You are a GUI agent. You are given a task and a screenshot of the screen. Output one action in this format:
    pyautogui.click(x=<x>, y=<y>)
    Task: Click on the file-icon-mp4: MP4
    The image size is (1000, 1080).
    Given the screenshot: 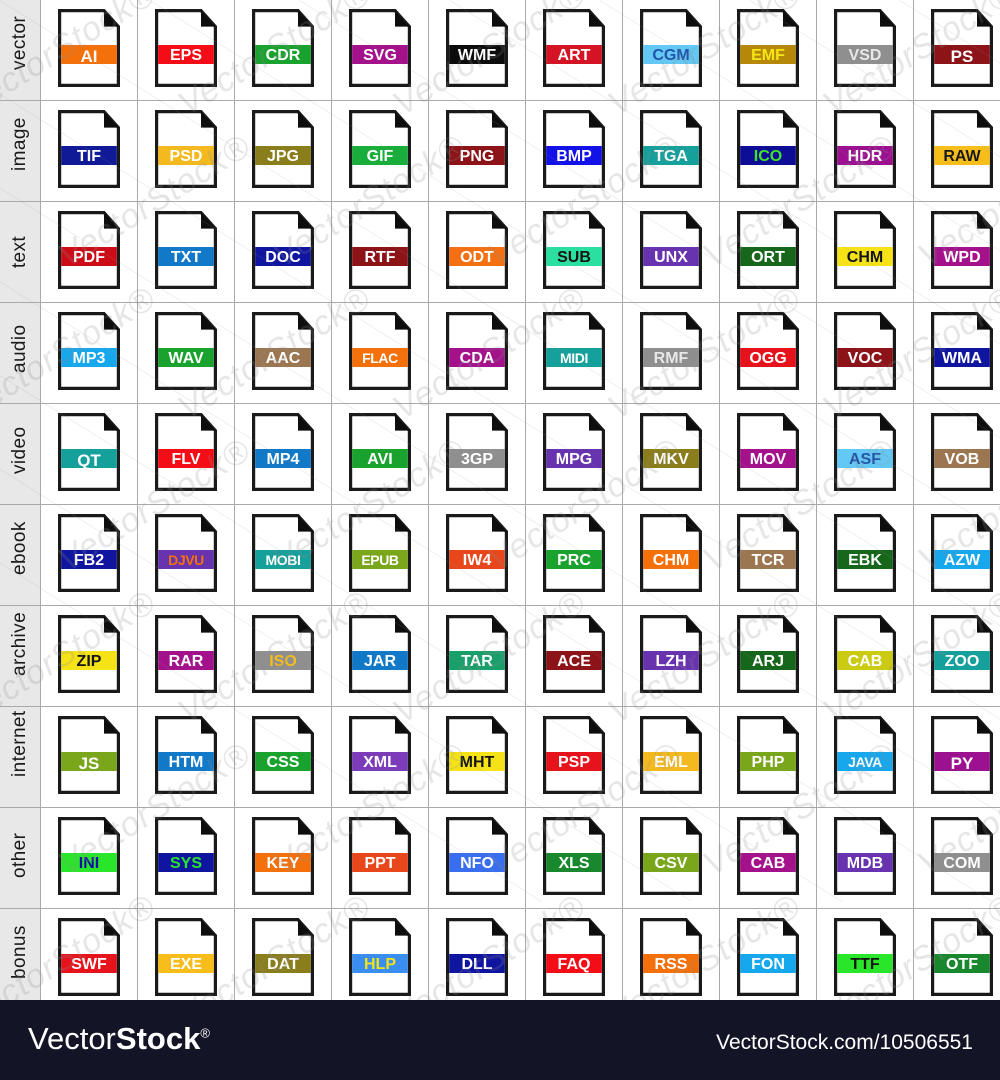 What is the action you would take?
    pyautogui.click(x=283, y=451)
    